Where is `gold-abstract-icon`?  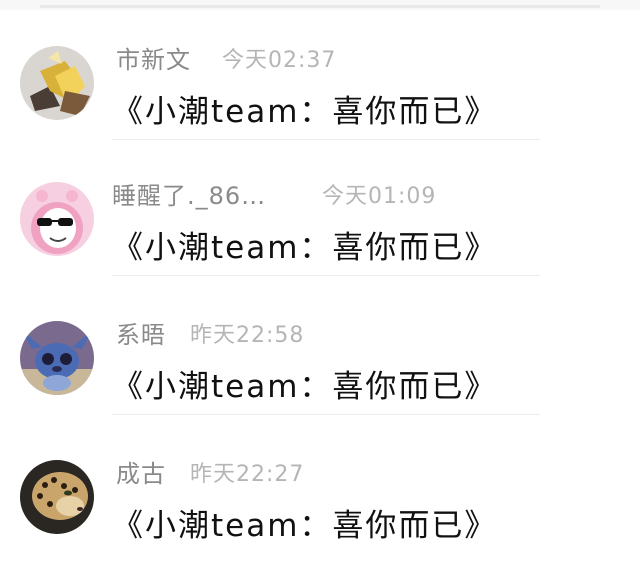
gold-abstract-icon is located at coordinates (57, 83).